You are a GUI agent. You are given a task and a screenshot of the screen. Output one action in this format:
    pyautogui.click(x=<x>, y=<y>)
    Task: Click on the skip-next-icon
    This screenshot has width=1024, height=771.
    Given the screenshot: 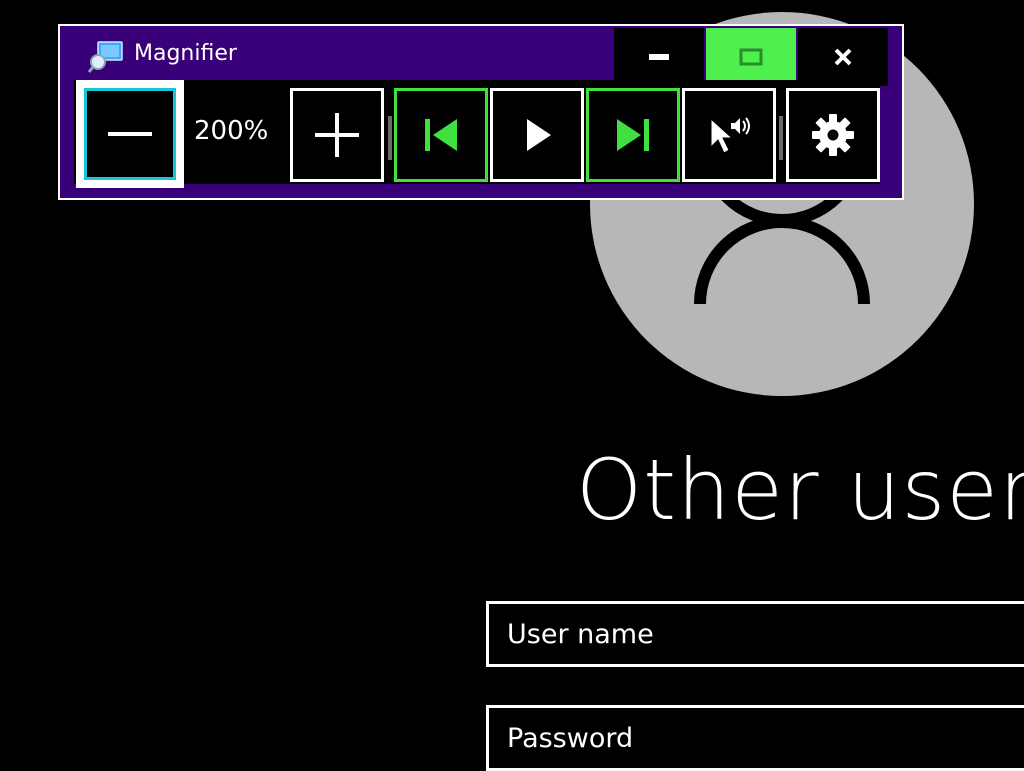 What is the action you would take?
    pyautogui.click(x=633, y=135)
    